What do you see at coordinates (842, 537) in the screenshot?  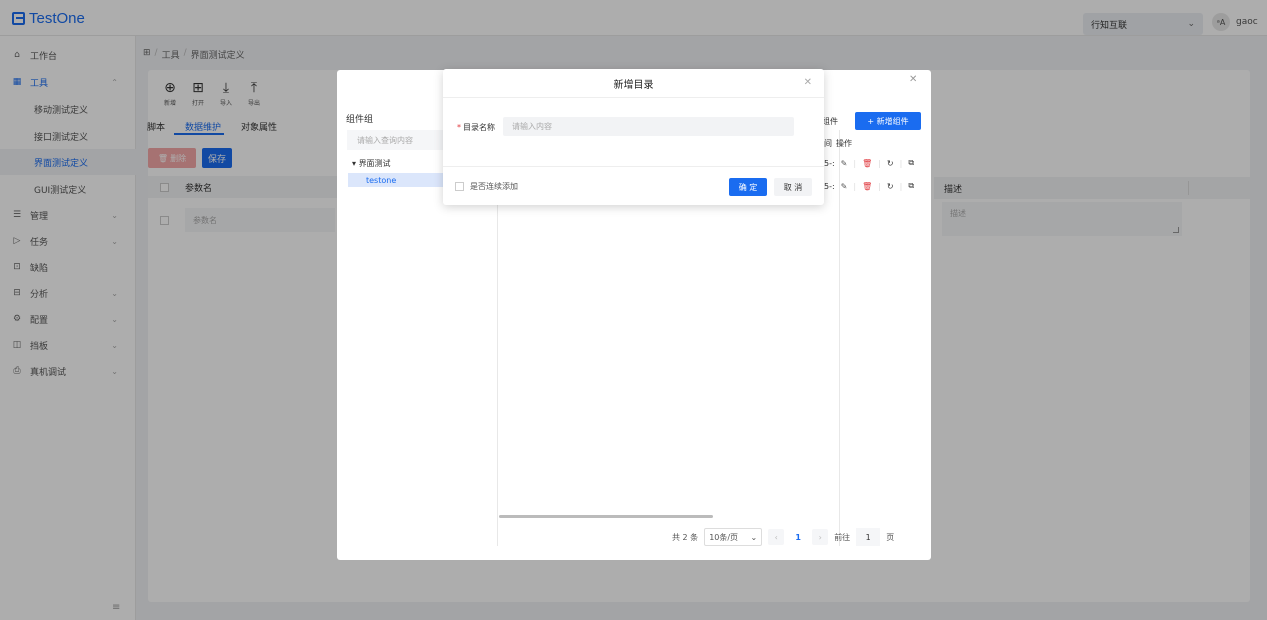 I see `goto-label: 前往` at bounding box center [842, 537].